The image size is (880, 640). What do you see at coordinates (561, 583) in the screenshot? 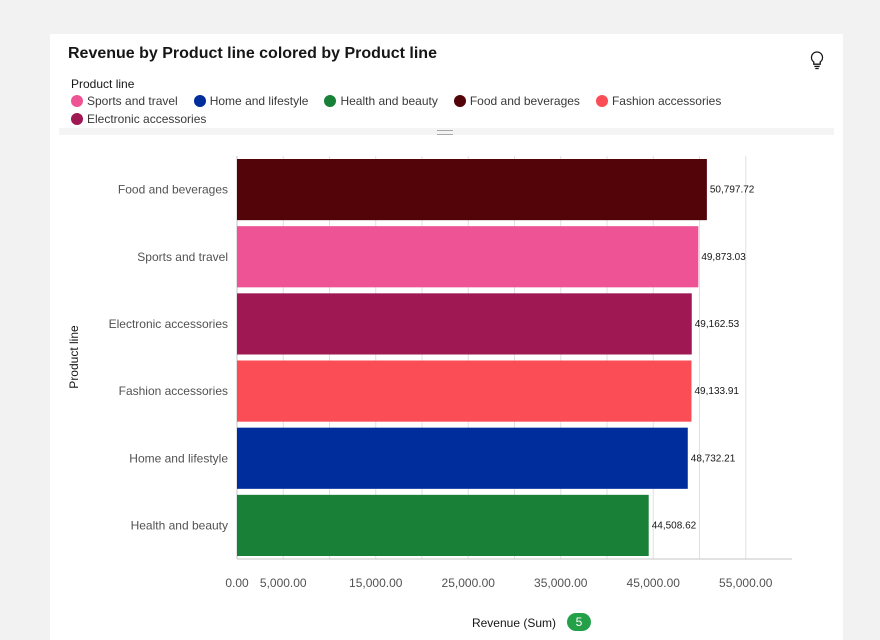
I see `x-tick-label: 35,000.00` at bounding box center [561, 583].